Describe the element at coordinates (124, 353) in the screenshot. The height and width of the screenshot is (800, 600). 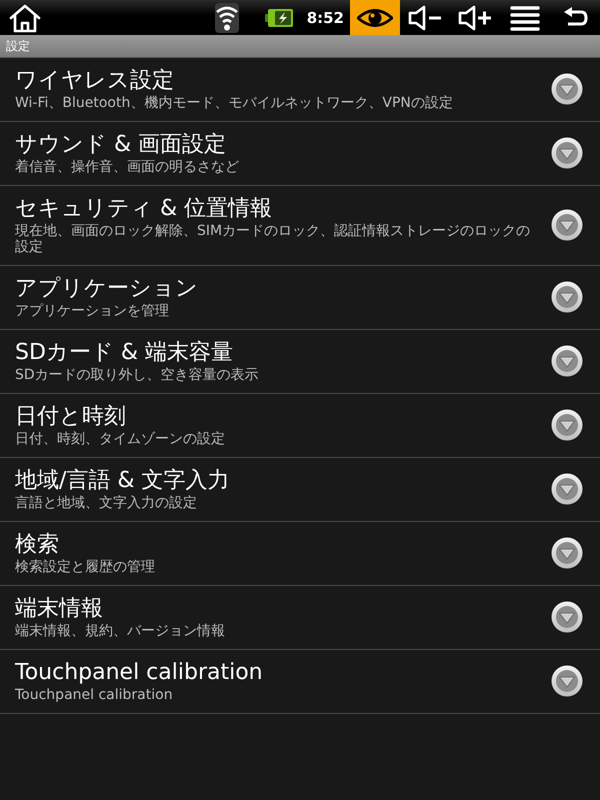
I see `item-title: SDカード & 端末容量` at that location.